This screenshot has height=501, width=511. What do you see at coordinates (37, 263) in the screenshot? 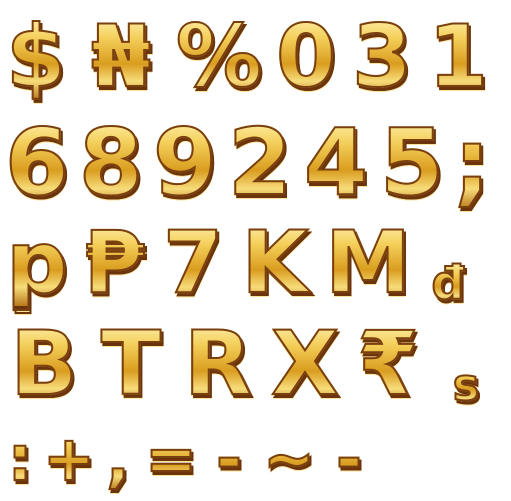
I see `glyph-letter-p: p` at bounding box center [37, 263].